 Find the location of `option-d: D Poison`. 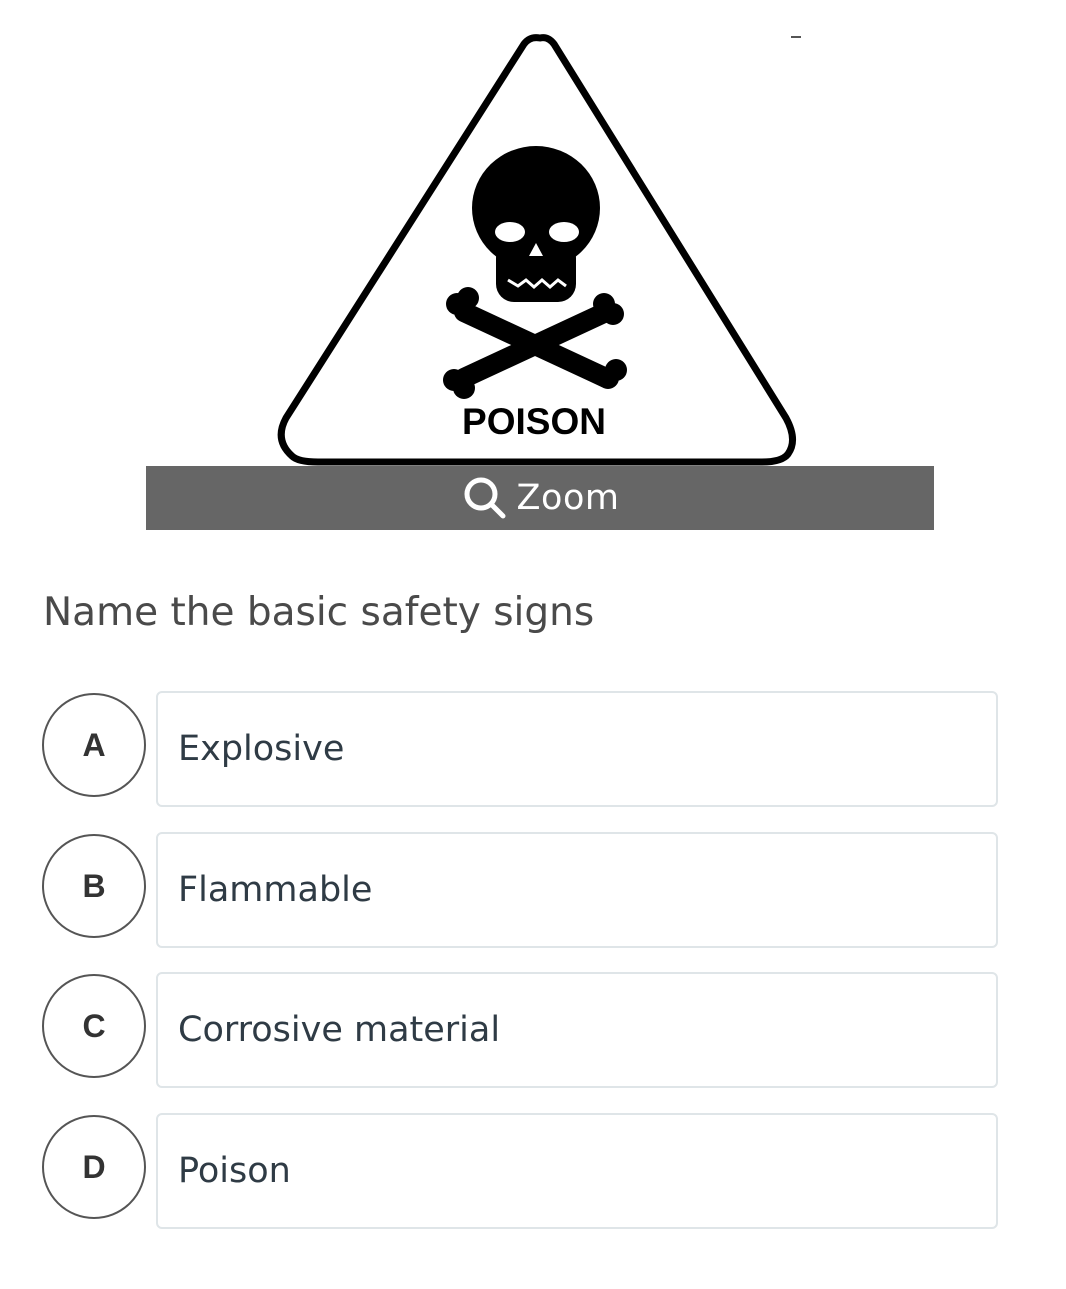

option-d: D Poison is located at coordinates (522, 1174).